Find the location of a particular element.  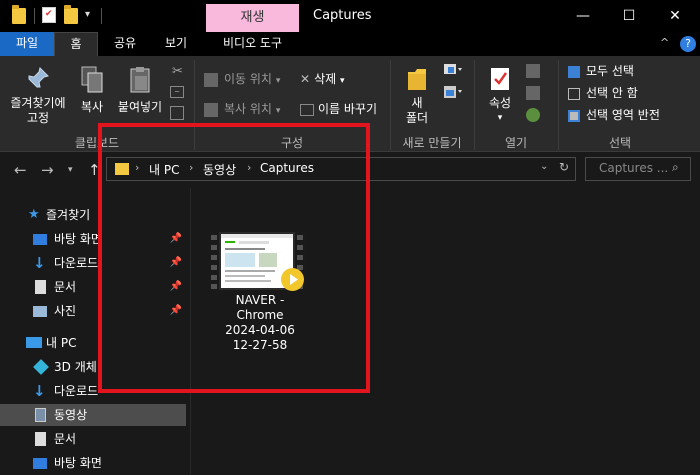

title-bar: ✔ ▾ 재생 Captures — ☐ ✕ is located at coordinates (350, 16).